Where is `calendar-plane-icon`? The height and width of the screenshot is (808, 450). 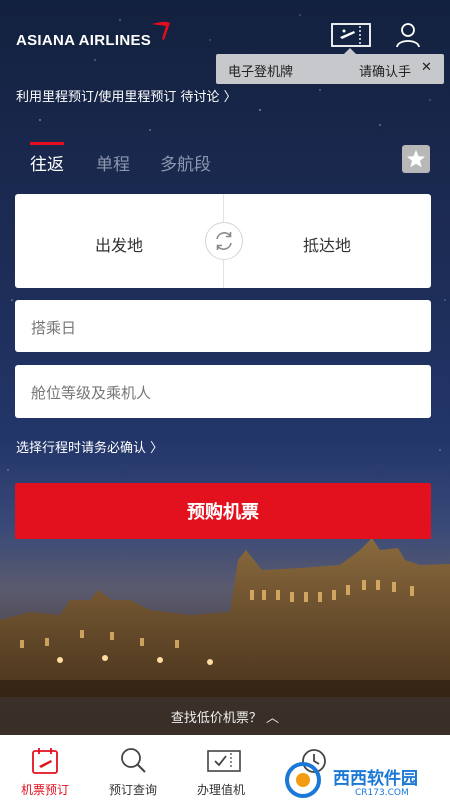 calendar-plane-icon is located at coordinates (45, 761).